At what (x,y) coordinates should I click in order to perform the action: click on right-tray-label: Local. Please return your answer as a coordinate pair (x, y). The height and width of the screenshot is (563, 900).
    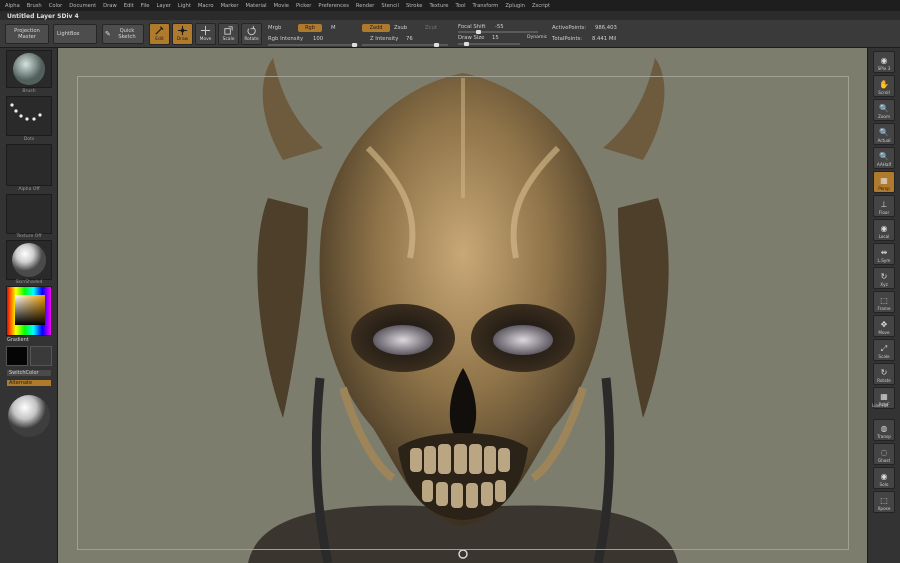
    Looking at the image, I should click on (884, 236).